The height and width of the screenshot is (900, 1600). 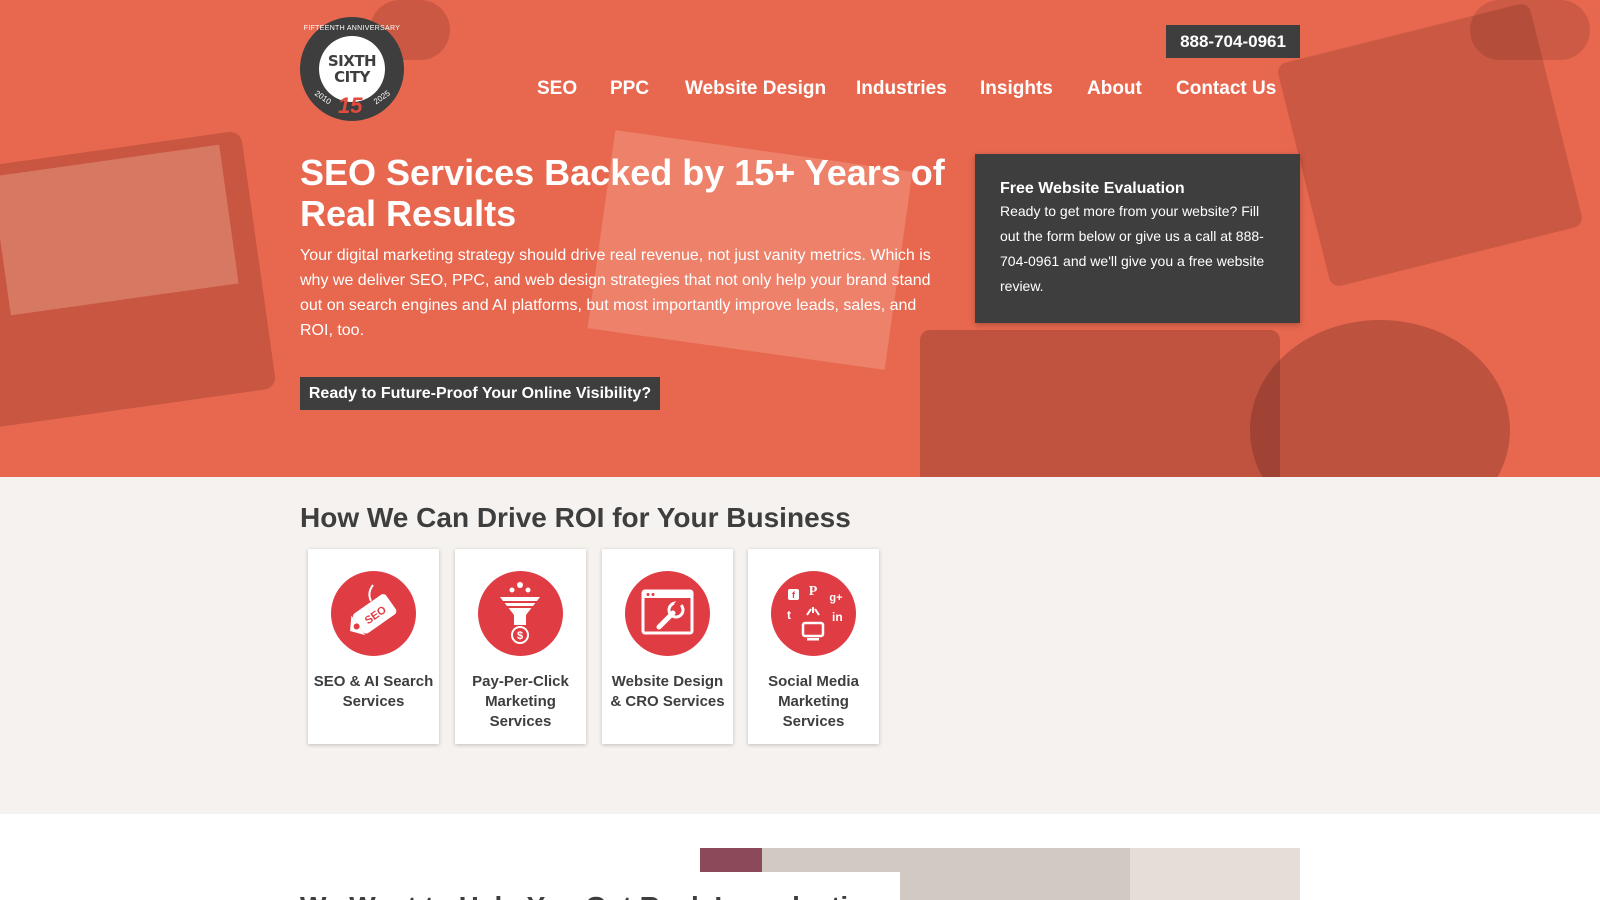 I want to click on nav-item-about: About, so click(x=1114, y=89).